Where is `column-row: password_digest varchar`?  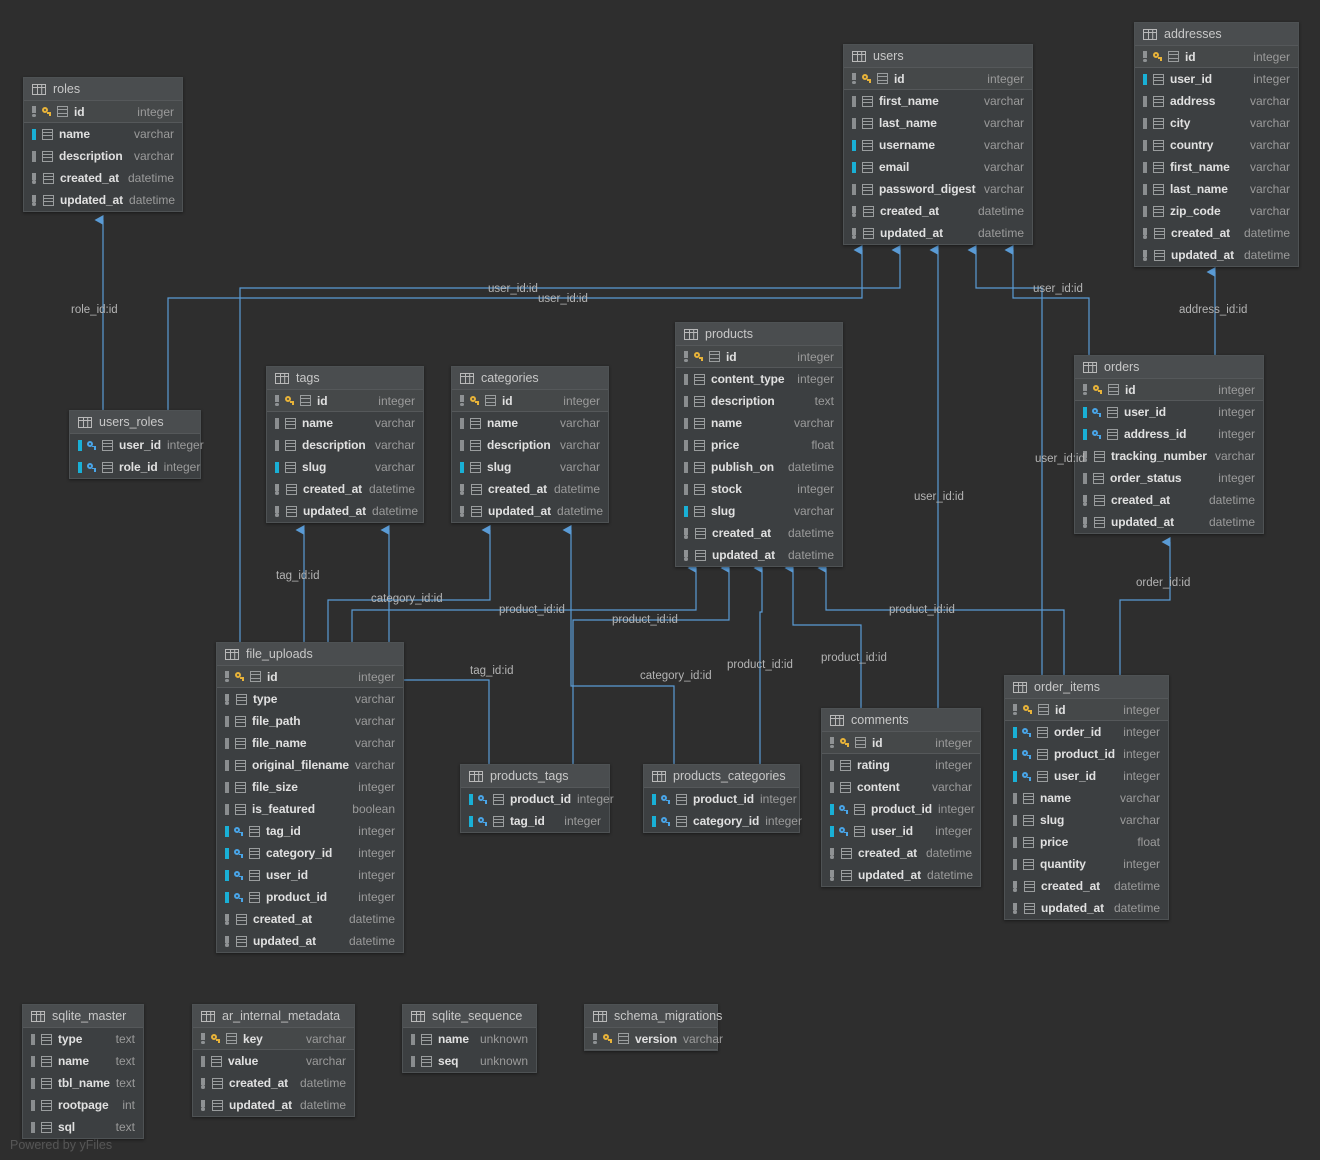 column-row: password_digest varchar is located at coordinates (938, 189).